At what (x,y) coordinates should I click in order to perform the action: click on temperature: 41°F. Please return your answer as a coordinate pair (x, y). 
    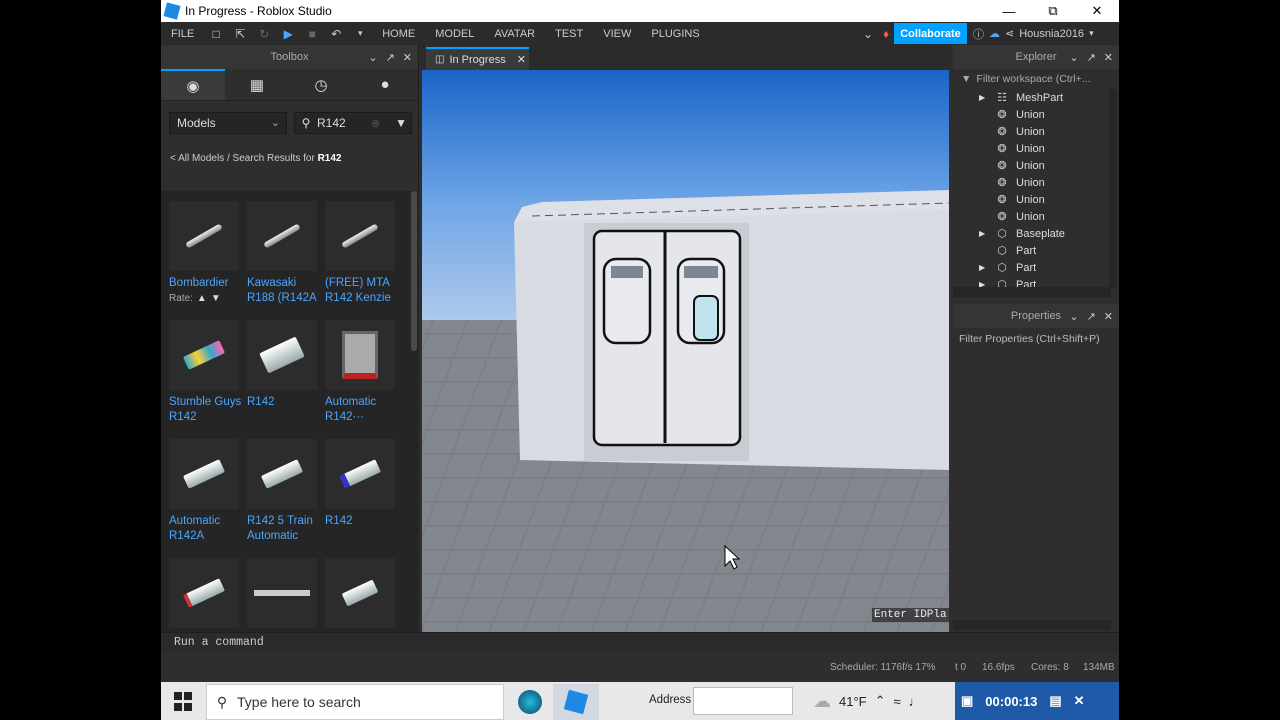
    Looking at the image, I should click on (853, 701).